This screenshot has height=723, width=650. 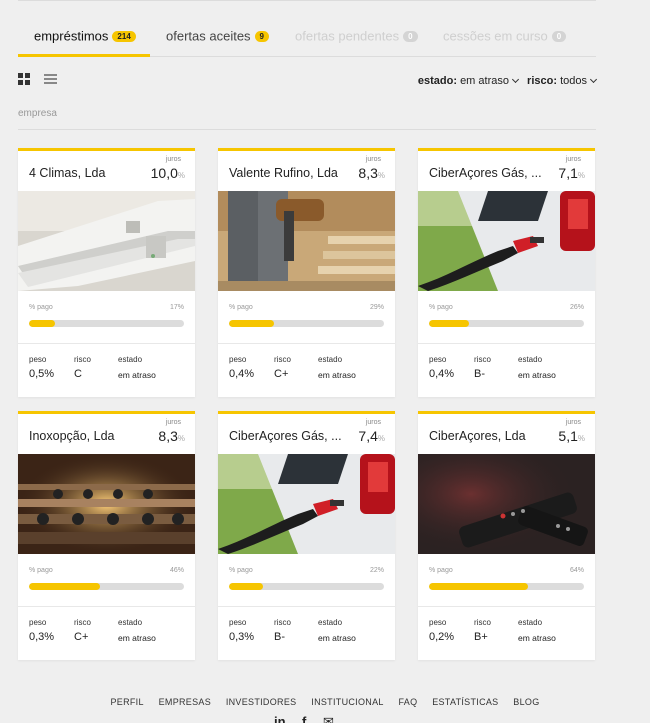 I want to click on juros-number: 7,1, so click(x=568, y=173).